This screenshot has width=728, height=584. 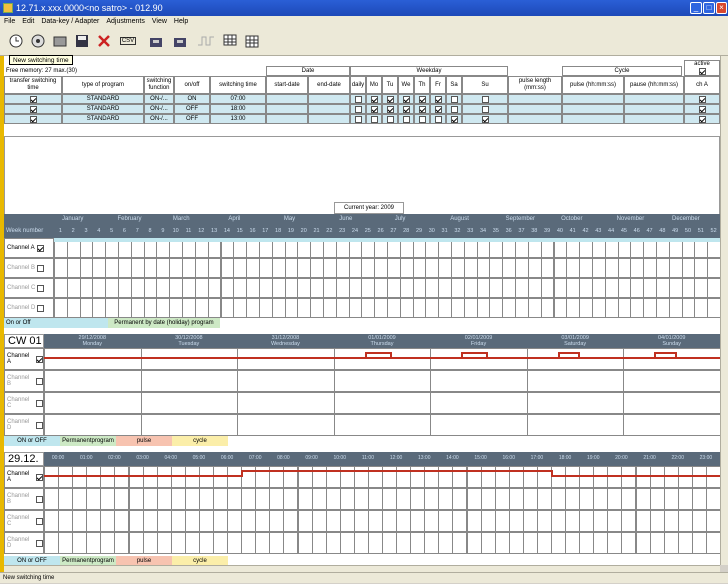 I want to click on holiday-button, so click(x=38, y=41).